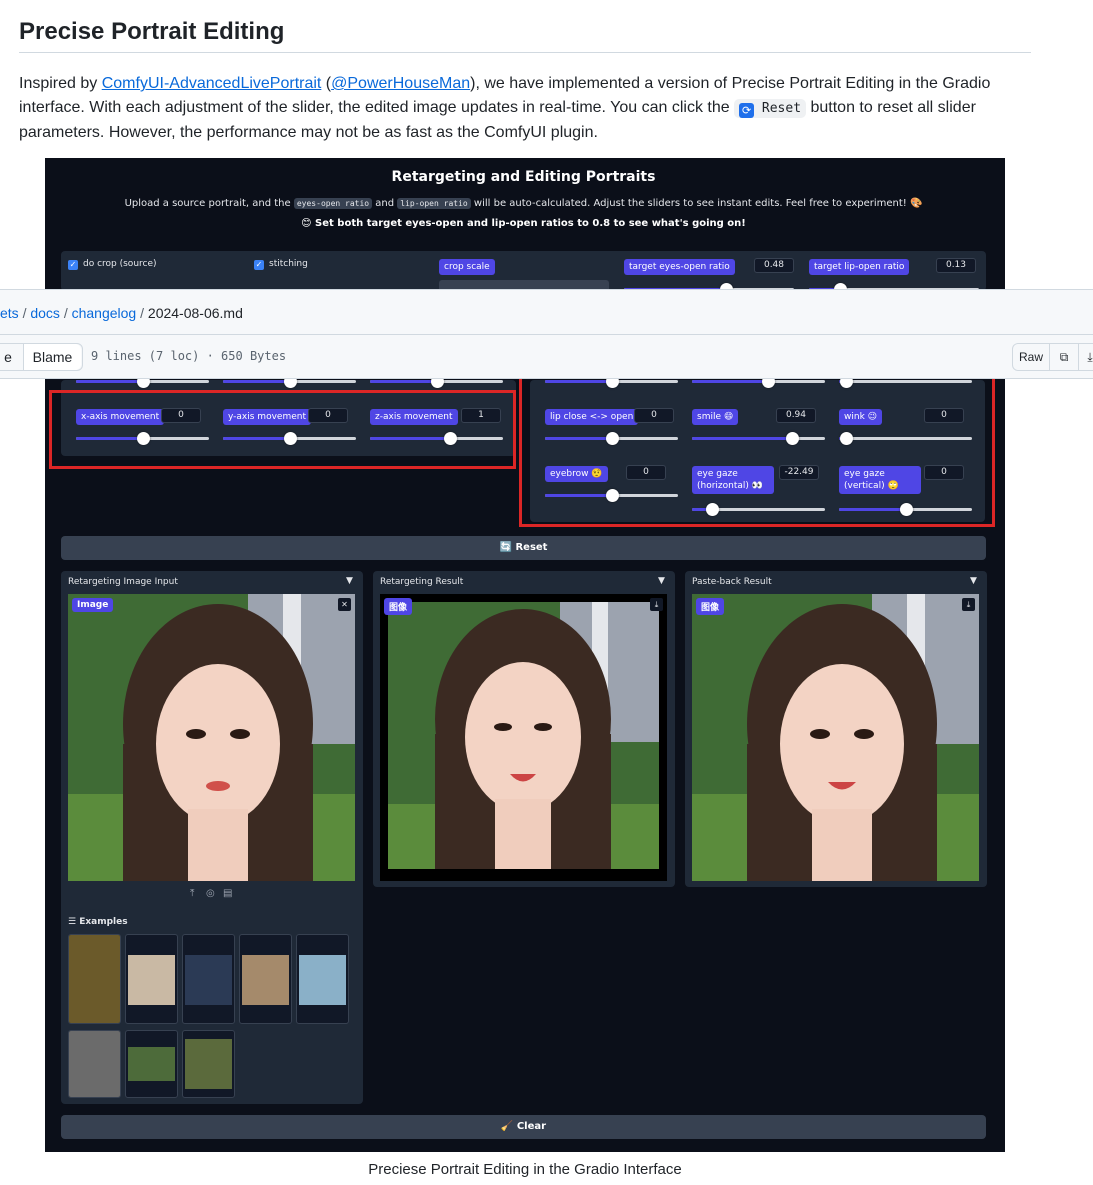 This screenshot has width=1093, height=1185. What do you see at coordinates (209, 203) in the screenshot?
I see `intro-text: Upload a source portrait, and the` at bounding box center [209, 203].